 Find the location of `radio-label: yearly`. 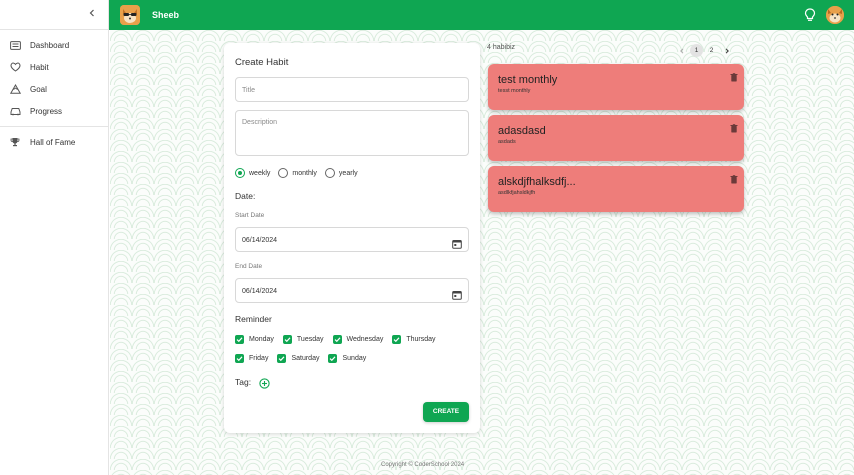

radio-label: yearly is located at coordinates (348, 173).